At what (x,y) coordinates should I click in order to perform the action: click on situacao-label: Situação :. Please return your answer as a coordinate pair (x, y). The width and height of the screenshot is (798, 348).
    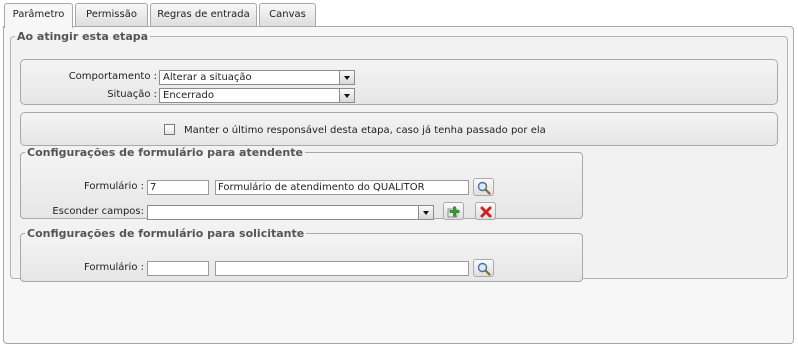
    Looking at the image, I should click on (132, 94).